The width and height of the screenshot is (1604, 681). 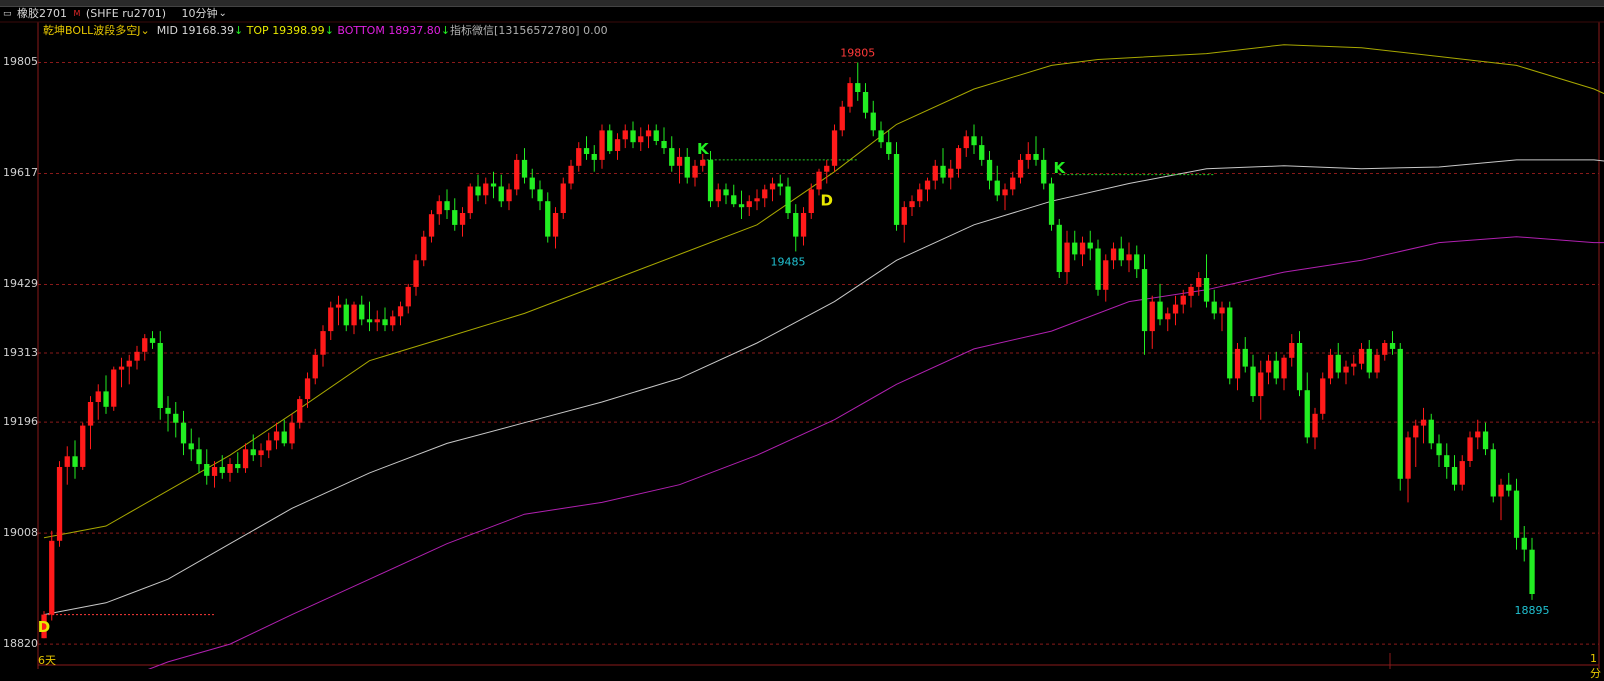 What do you see at coordinates (703, 149) in the screenshot?
I see `chart-annotation: K` at bounding box center [703, 149].